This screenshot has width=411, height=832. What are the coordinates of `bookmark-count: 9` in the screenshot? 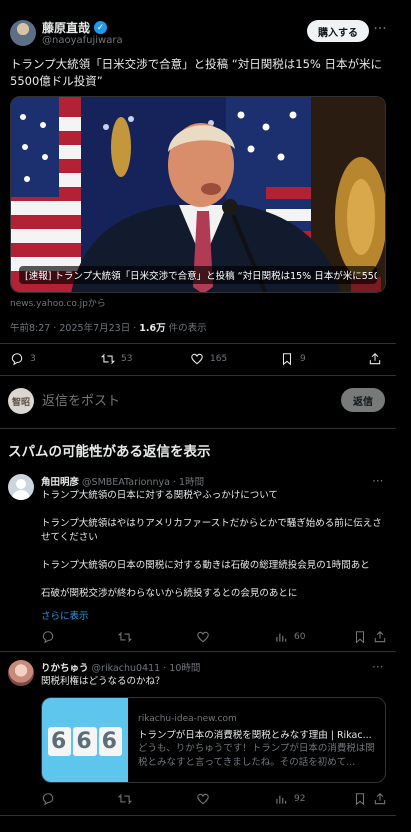 It's located at (303, 359).